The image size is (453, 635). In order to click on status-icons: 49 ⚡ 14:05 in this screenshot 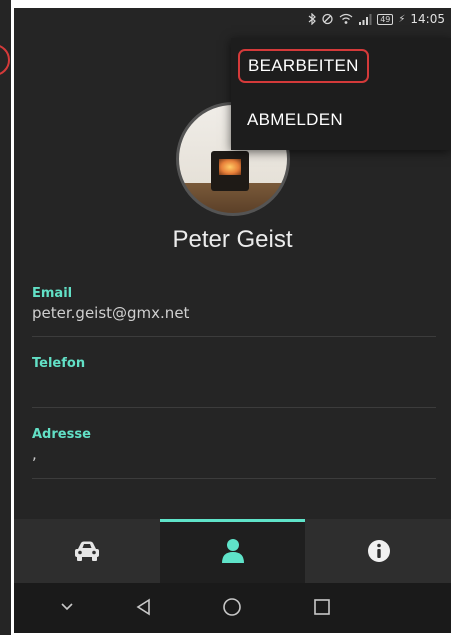, I will do `click(376, 19)`.